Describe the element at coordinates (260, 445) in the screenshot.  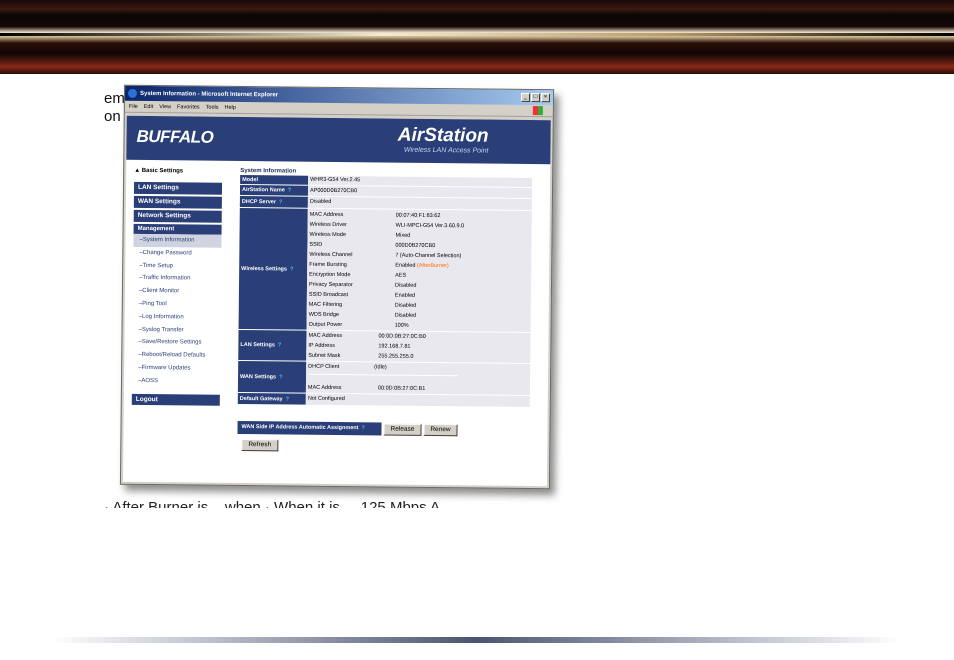
I see `refresh-button: Refresh` at that location.